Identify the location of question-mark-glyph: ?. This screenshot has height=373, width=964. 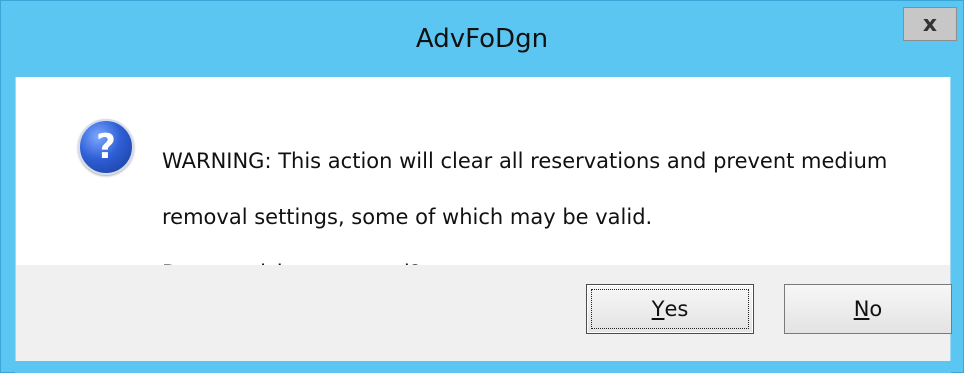
(106, 147).